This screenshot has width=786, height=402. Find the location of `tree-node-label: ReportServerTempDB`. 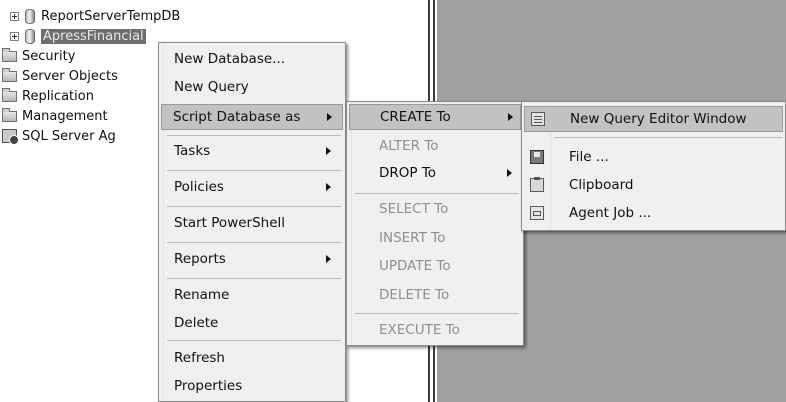

tree-node-label: ReportServerTempDB is located at coordinates (111, 16).